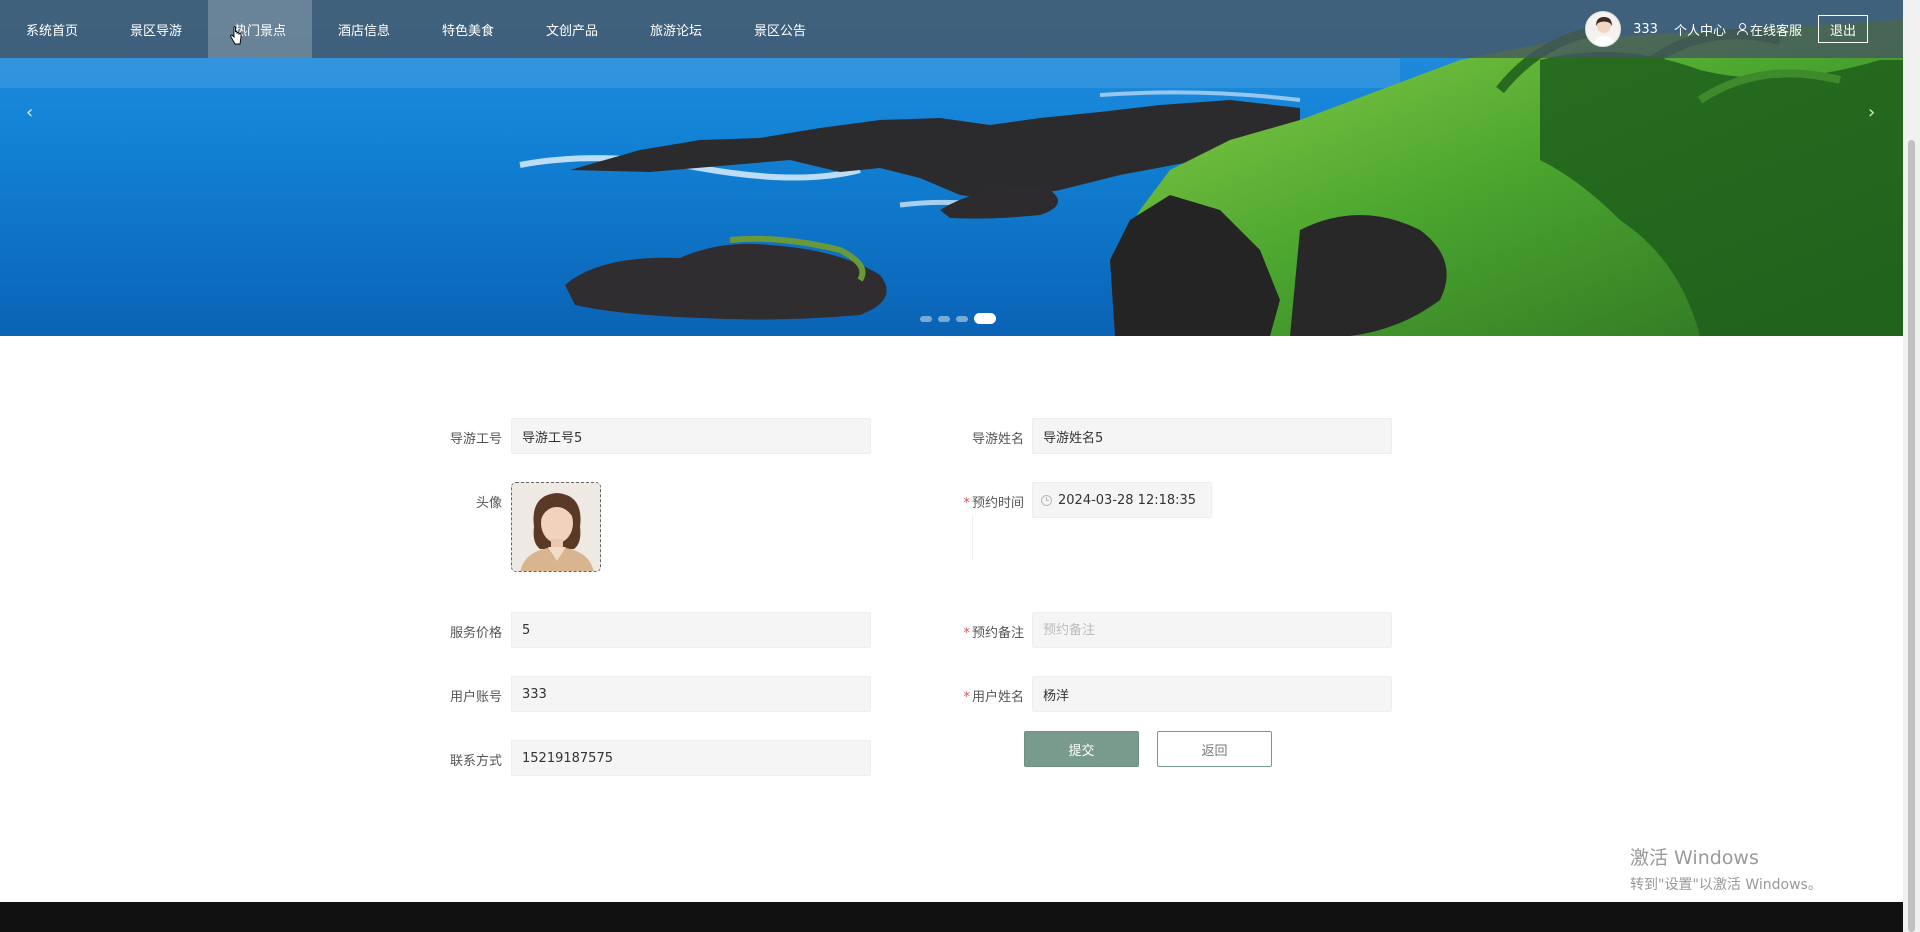  I want to click on carousel-indicators, so click(958, 318).